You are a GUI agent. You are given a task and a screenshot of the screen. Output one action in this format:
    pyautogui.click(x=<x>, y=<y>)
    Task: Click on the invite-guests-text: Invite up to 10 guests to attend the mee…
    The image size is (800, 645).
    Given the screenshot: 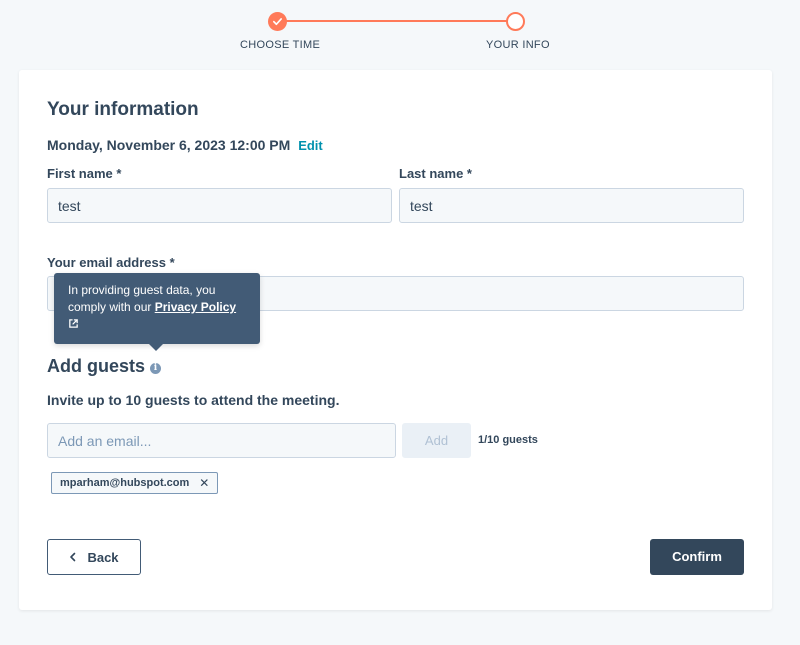 What is the action you would take?
    pyautogui.click(x=193, y=400)
    